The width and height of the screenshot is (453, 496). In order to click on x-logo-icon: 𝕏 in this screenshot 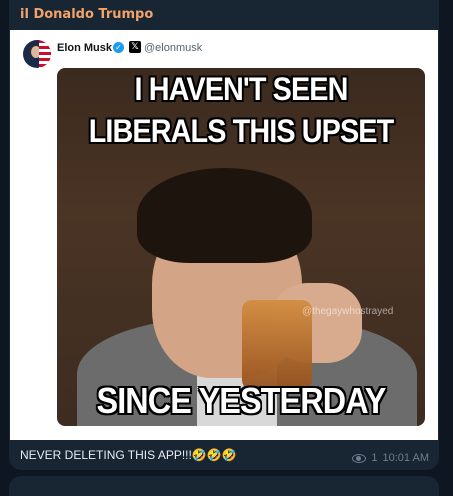, I will do `click(135, 47)`.